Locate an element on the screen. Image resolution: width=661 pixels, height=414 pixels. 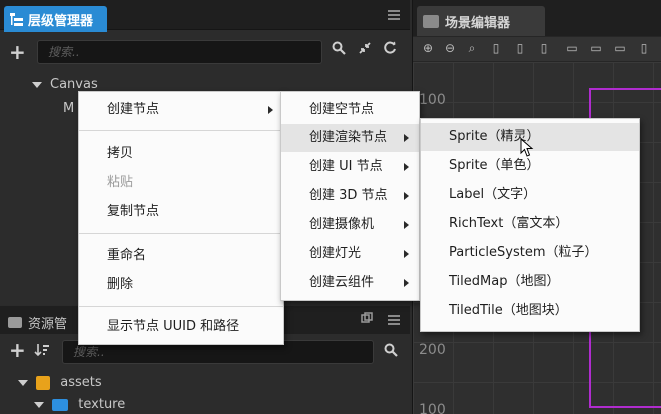
add-asset-icon: + is located at coordinates (17, 350).